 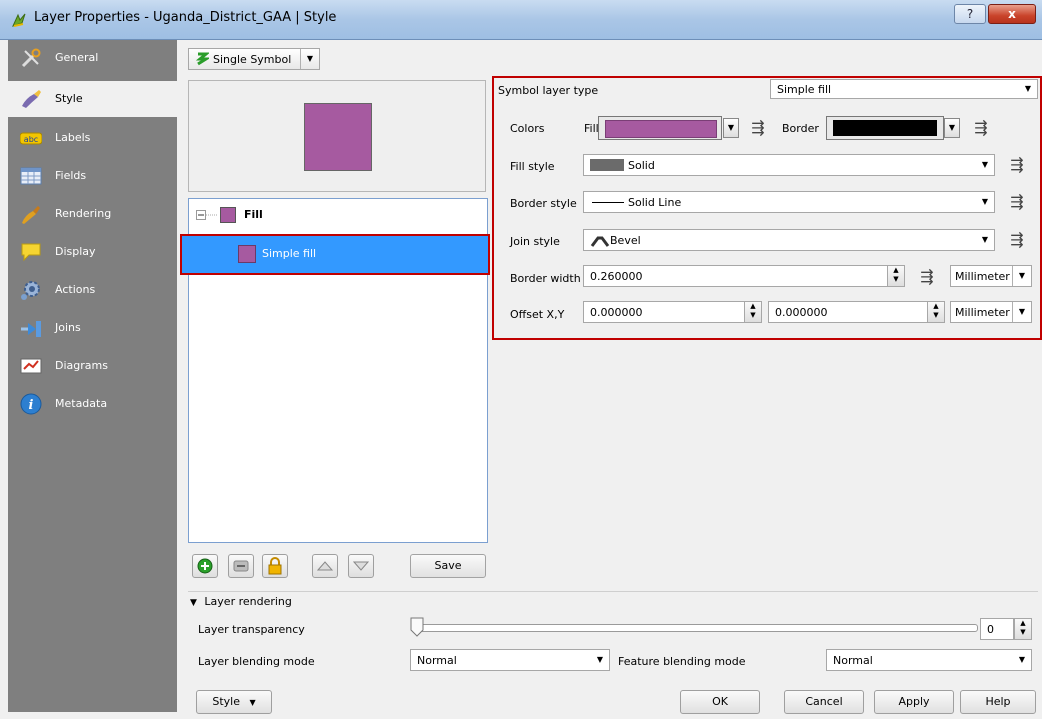 What do you see at coordinates (731, 128) in the screenshot?
I see `fill-color-menu-button: ▼` at bounding box center [731, 128].